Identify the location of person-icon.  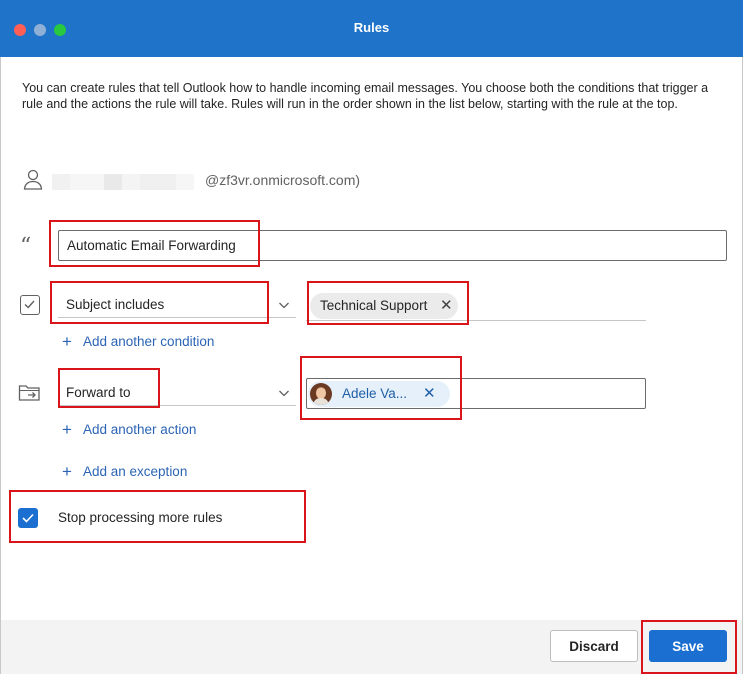
(33, 179).